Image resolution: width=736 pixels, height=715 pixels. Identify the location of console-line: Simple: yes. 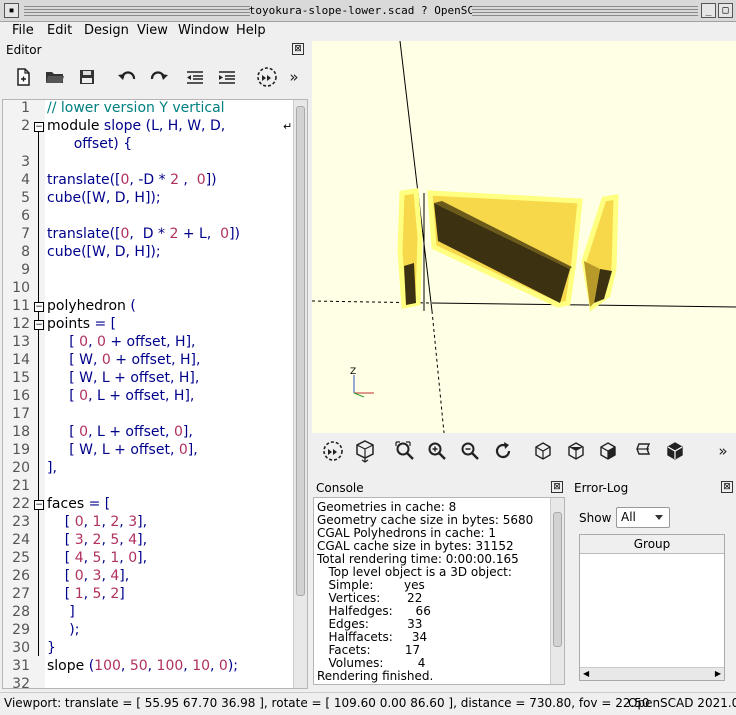
(371, 585).